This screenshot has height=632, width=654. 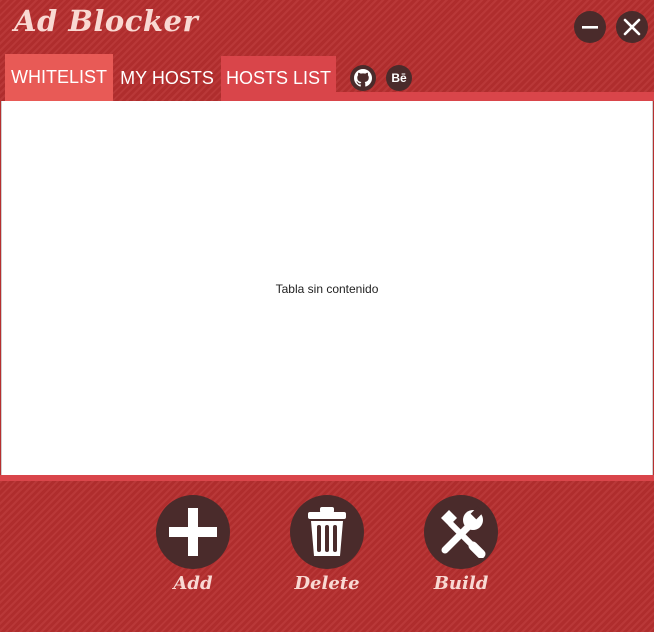 I want to click on tab-my-hosts: MY HOSTS, so click(x=167, y=78).